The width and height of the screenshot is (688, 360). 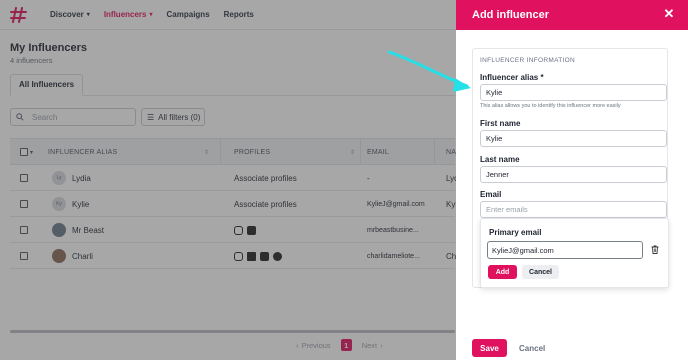 What do you see at coordinates (489, 348) in the screenshot?
I see `save-button: Save` at bounding box center [489, 348].